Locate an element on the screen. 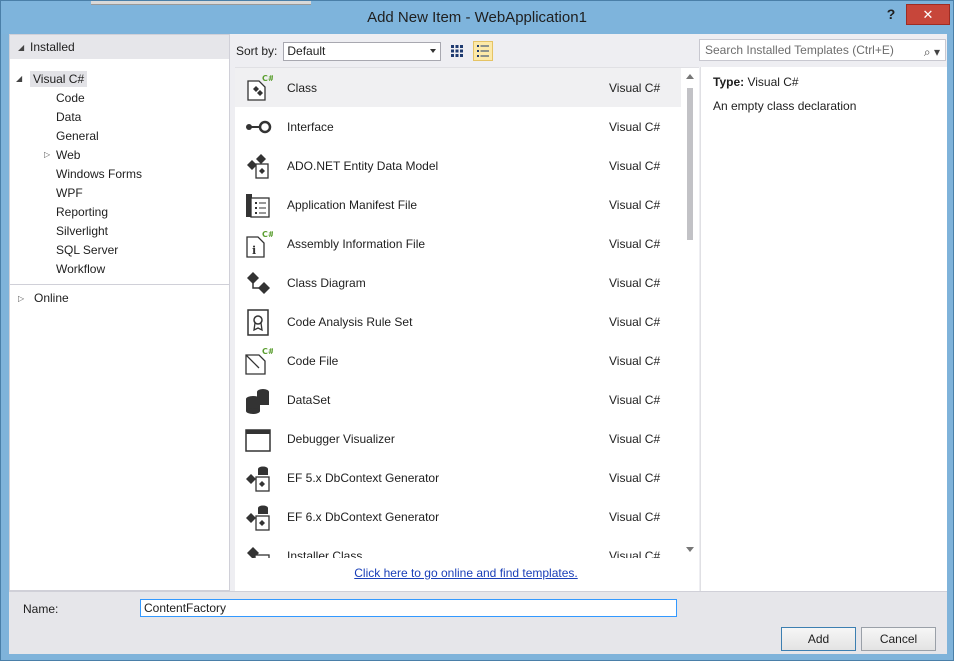 Image resolution: width=954 pixels, height=661 pixels. online-label: Online is located at coordinates (51, 298).